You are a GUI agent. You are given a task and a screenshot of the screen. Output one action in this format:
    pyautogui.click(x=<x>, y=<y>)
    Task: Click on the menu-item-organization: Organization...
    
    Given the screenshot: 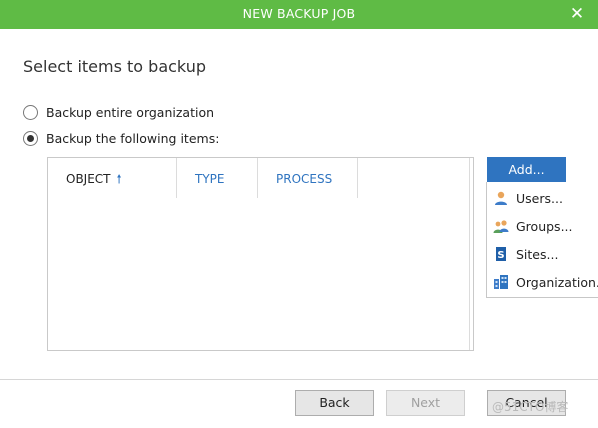 What is the action you would take?
    pyautogui.click(x=542, y=282)
    